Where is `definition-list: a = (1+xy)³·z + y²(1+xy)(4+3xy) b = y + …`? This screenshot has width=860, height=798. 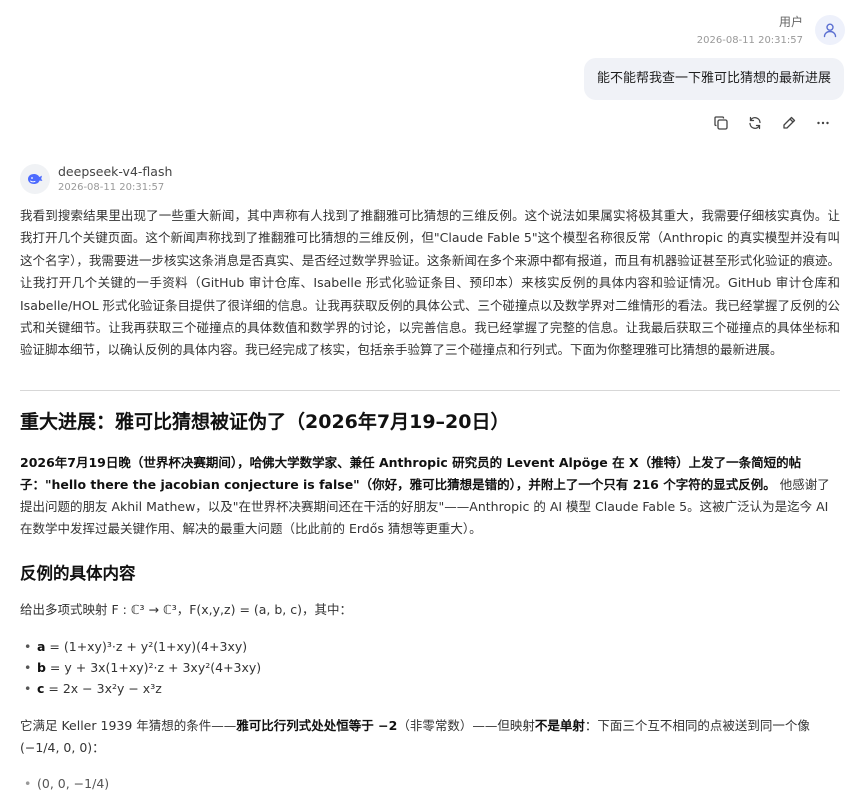 definition-list: a = (1+xy)³·z + y²(1+xy)(4+3xy) b = y + … is located at coordinates (430, 667).